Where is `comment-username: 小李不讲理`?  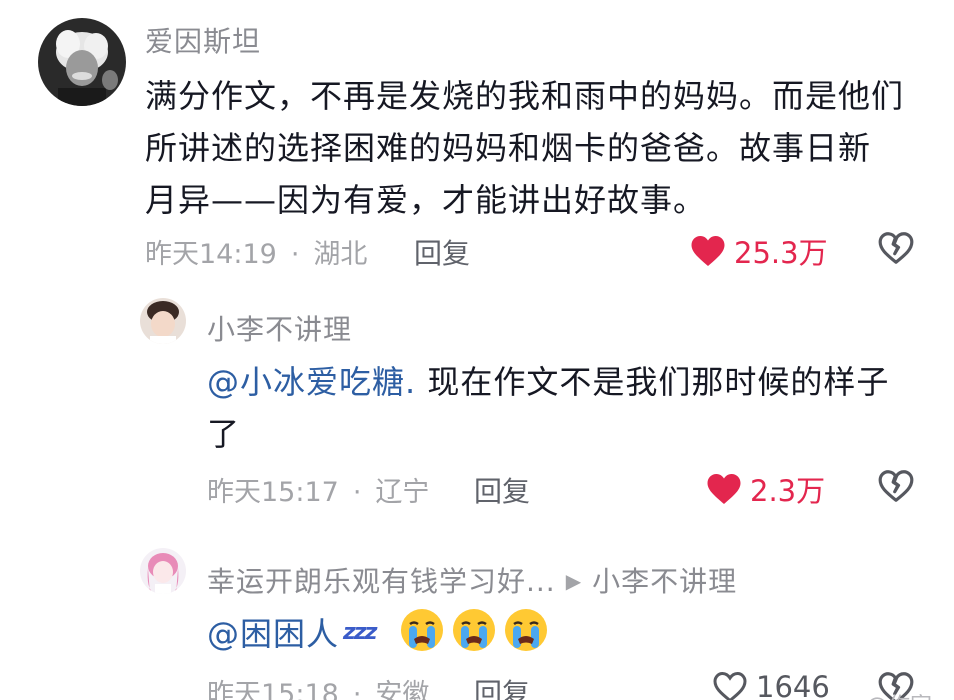
comment-username: 小李不讲理 is located at coordinates (279, 328).